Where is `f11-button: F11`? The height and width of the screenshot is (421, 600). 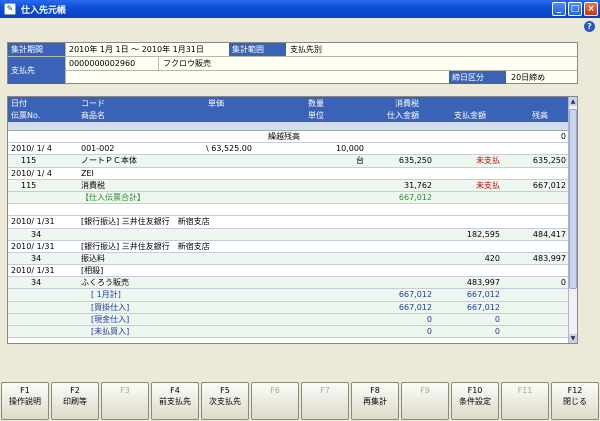
f11-button: F11 is located at coordinates (525, 401).